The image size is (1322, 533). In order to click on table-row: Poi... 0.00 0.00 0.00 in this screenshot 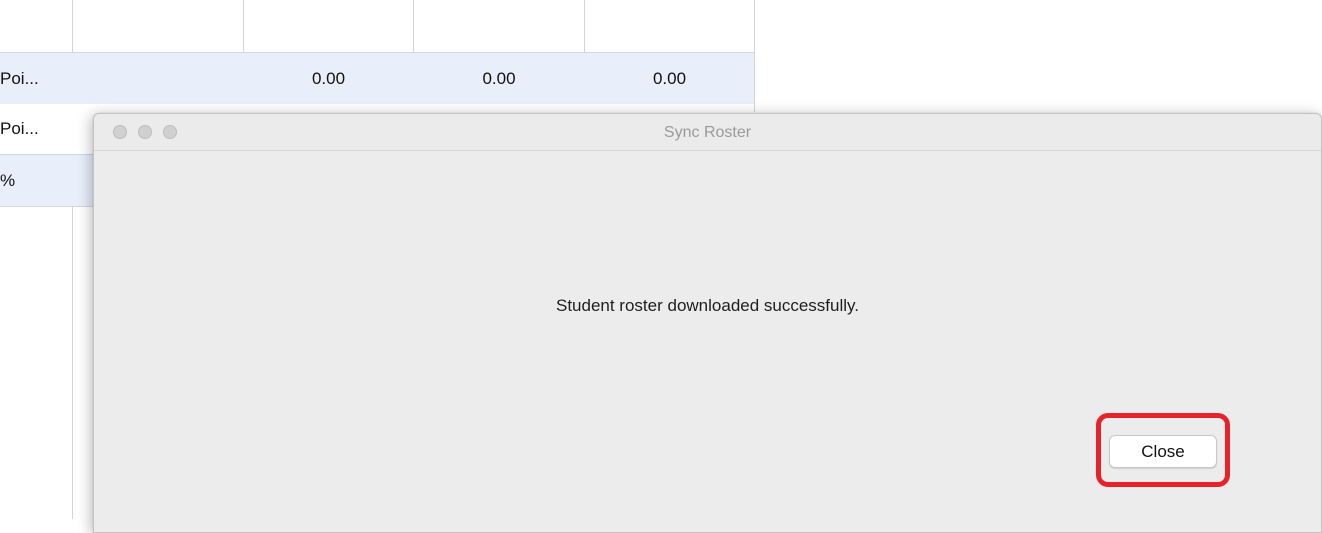, I will do `click(377, 78)`.